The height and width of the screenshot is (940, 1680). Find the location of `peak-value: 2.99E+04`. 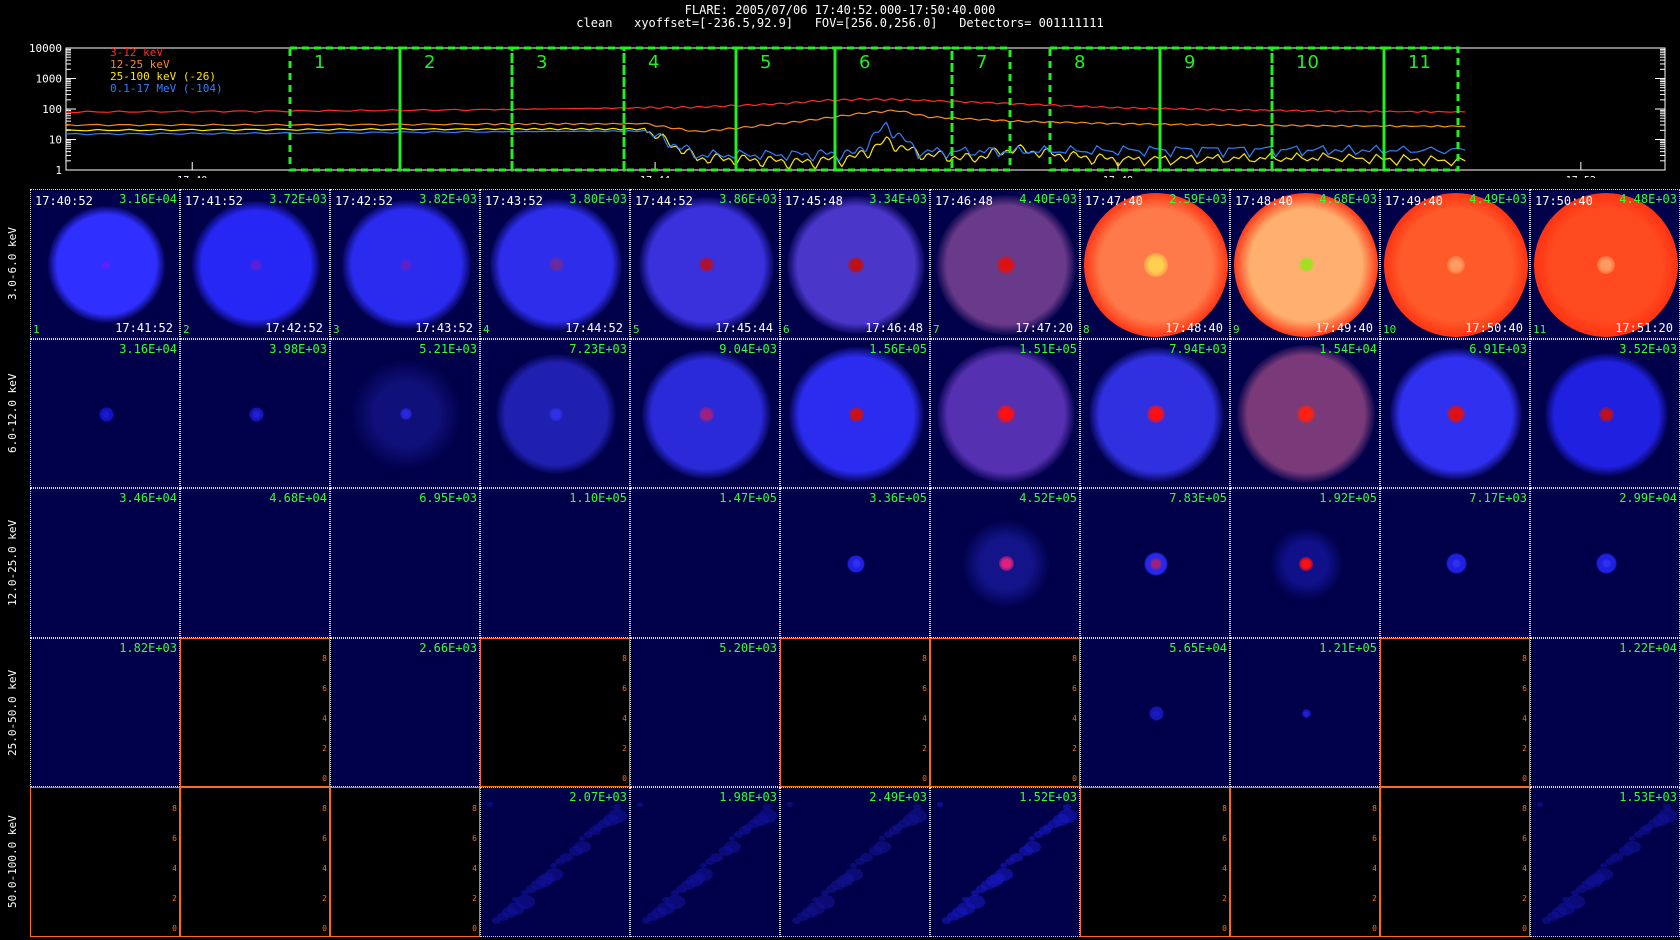

peak-value: 2.99E+04 is located at coordinates (1648, 498).